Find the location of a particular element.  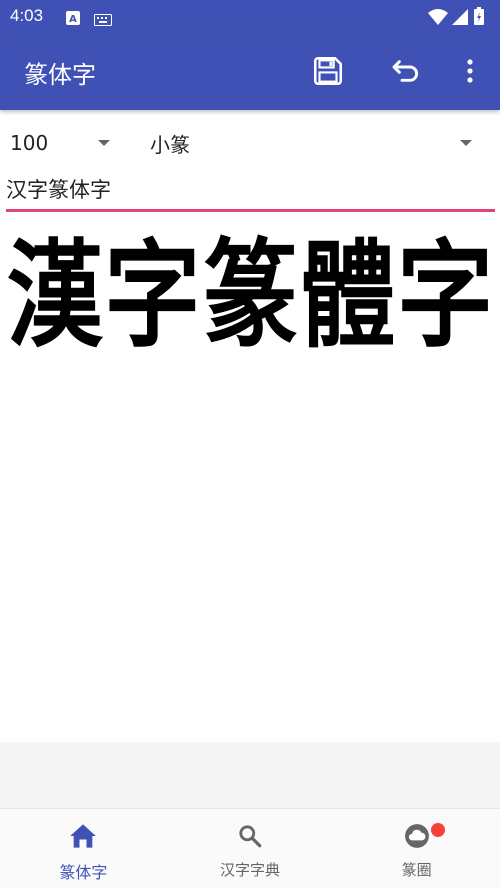

home-icon is located at coordinates (83, 838).